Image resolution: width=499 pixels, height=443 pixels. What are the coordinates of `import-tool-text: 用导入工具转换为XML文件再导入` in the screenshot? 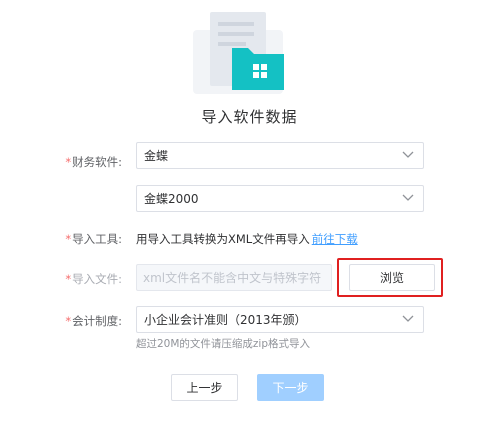 It's located at (223, 239).